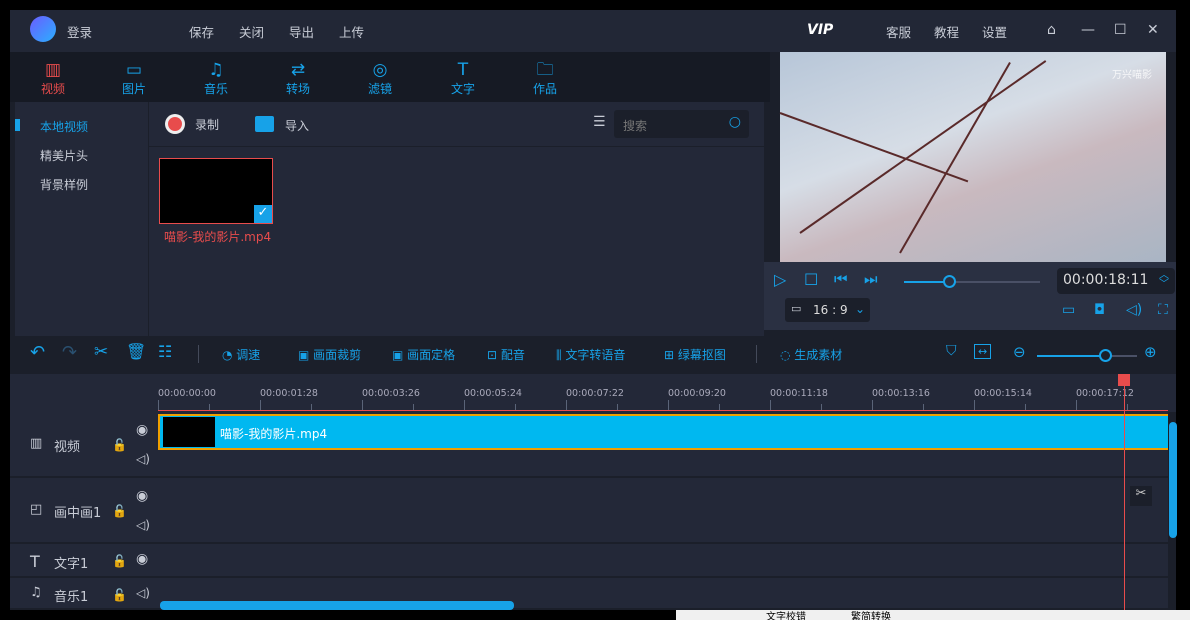 This screenshot has height=620, width=1190. Describe the element at coordinates (735, 122) in the screenshot. I see `search-icon: ○` at that location.